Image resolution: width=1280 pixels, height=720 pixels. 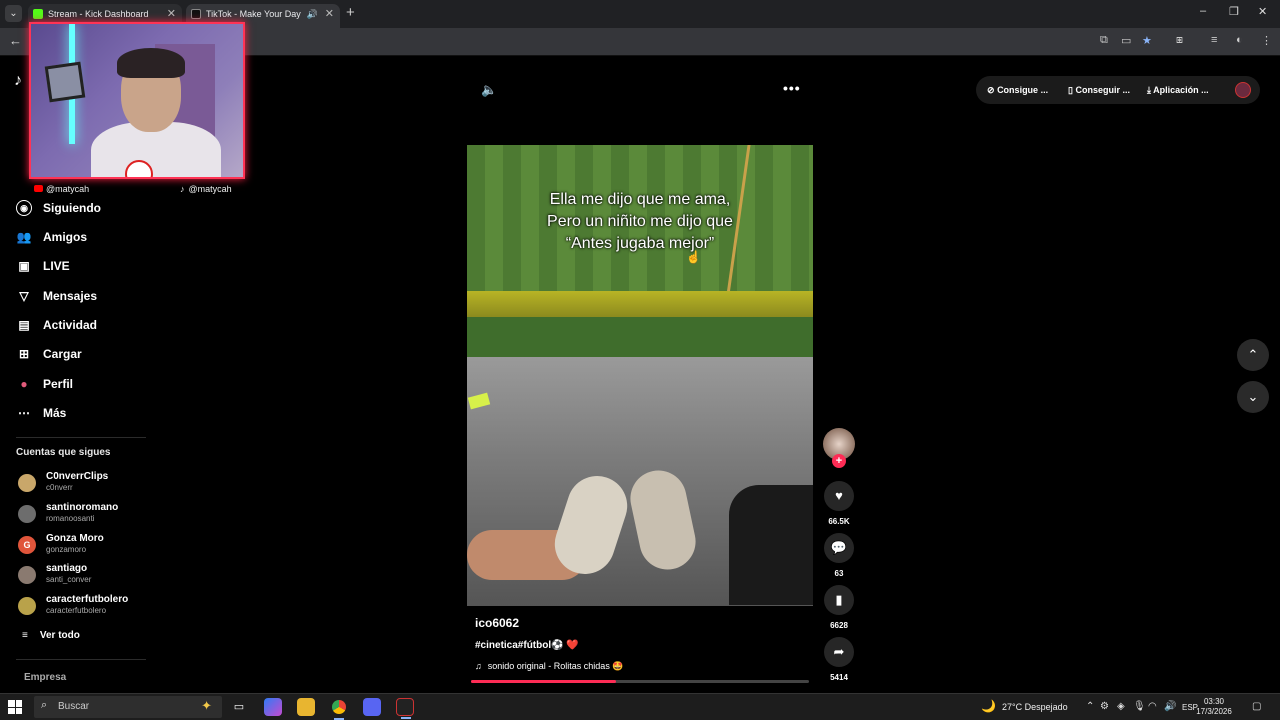 I want to click on video-progress-bar, so click(x=640, y=681).